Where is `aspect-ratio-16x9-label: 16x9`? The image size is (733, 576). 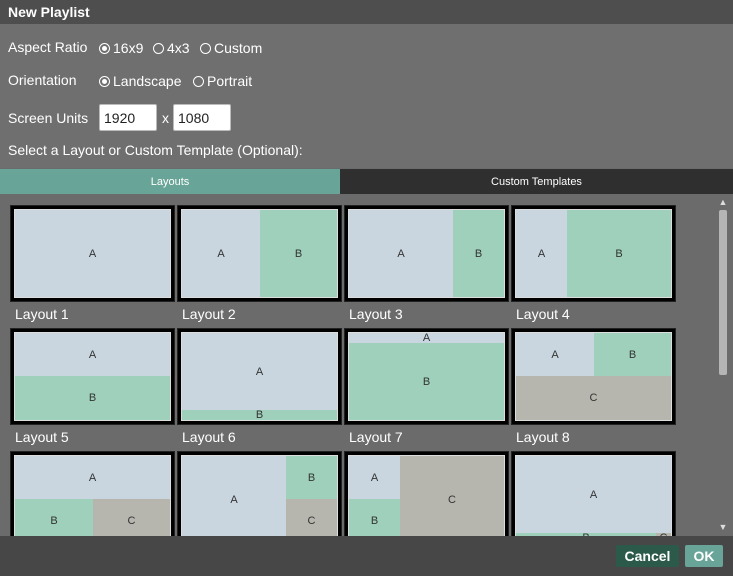 aspect-ratio-16x9-label: 16x9 is located at coordinates (128, 48).